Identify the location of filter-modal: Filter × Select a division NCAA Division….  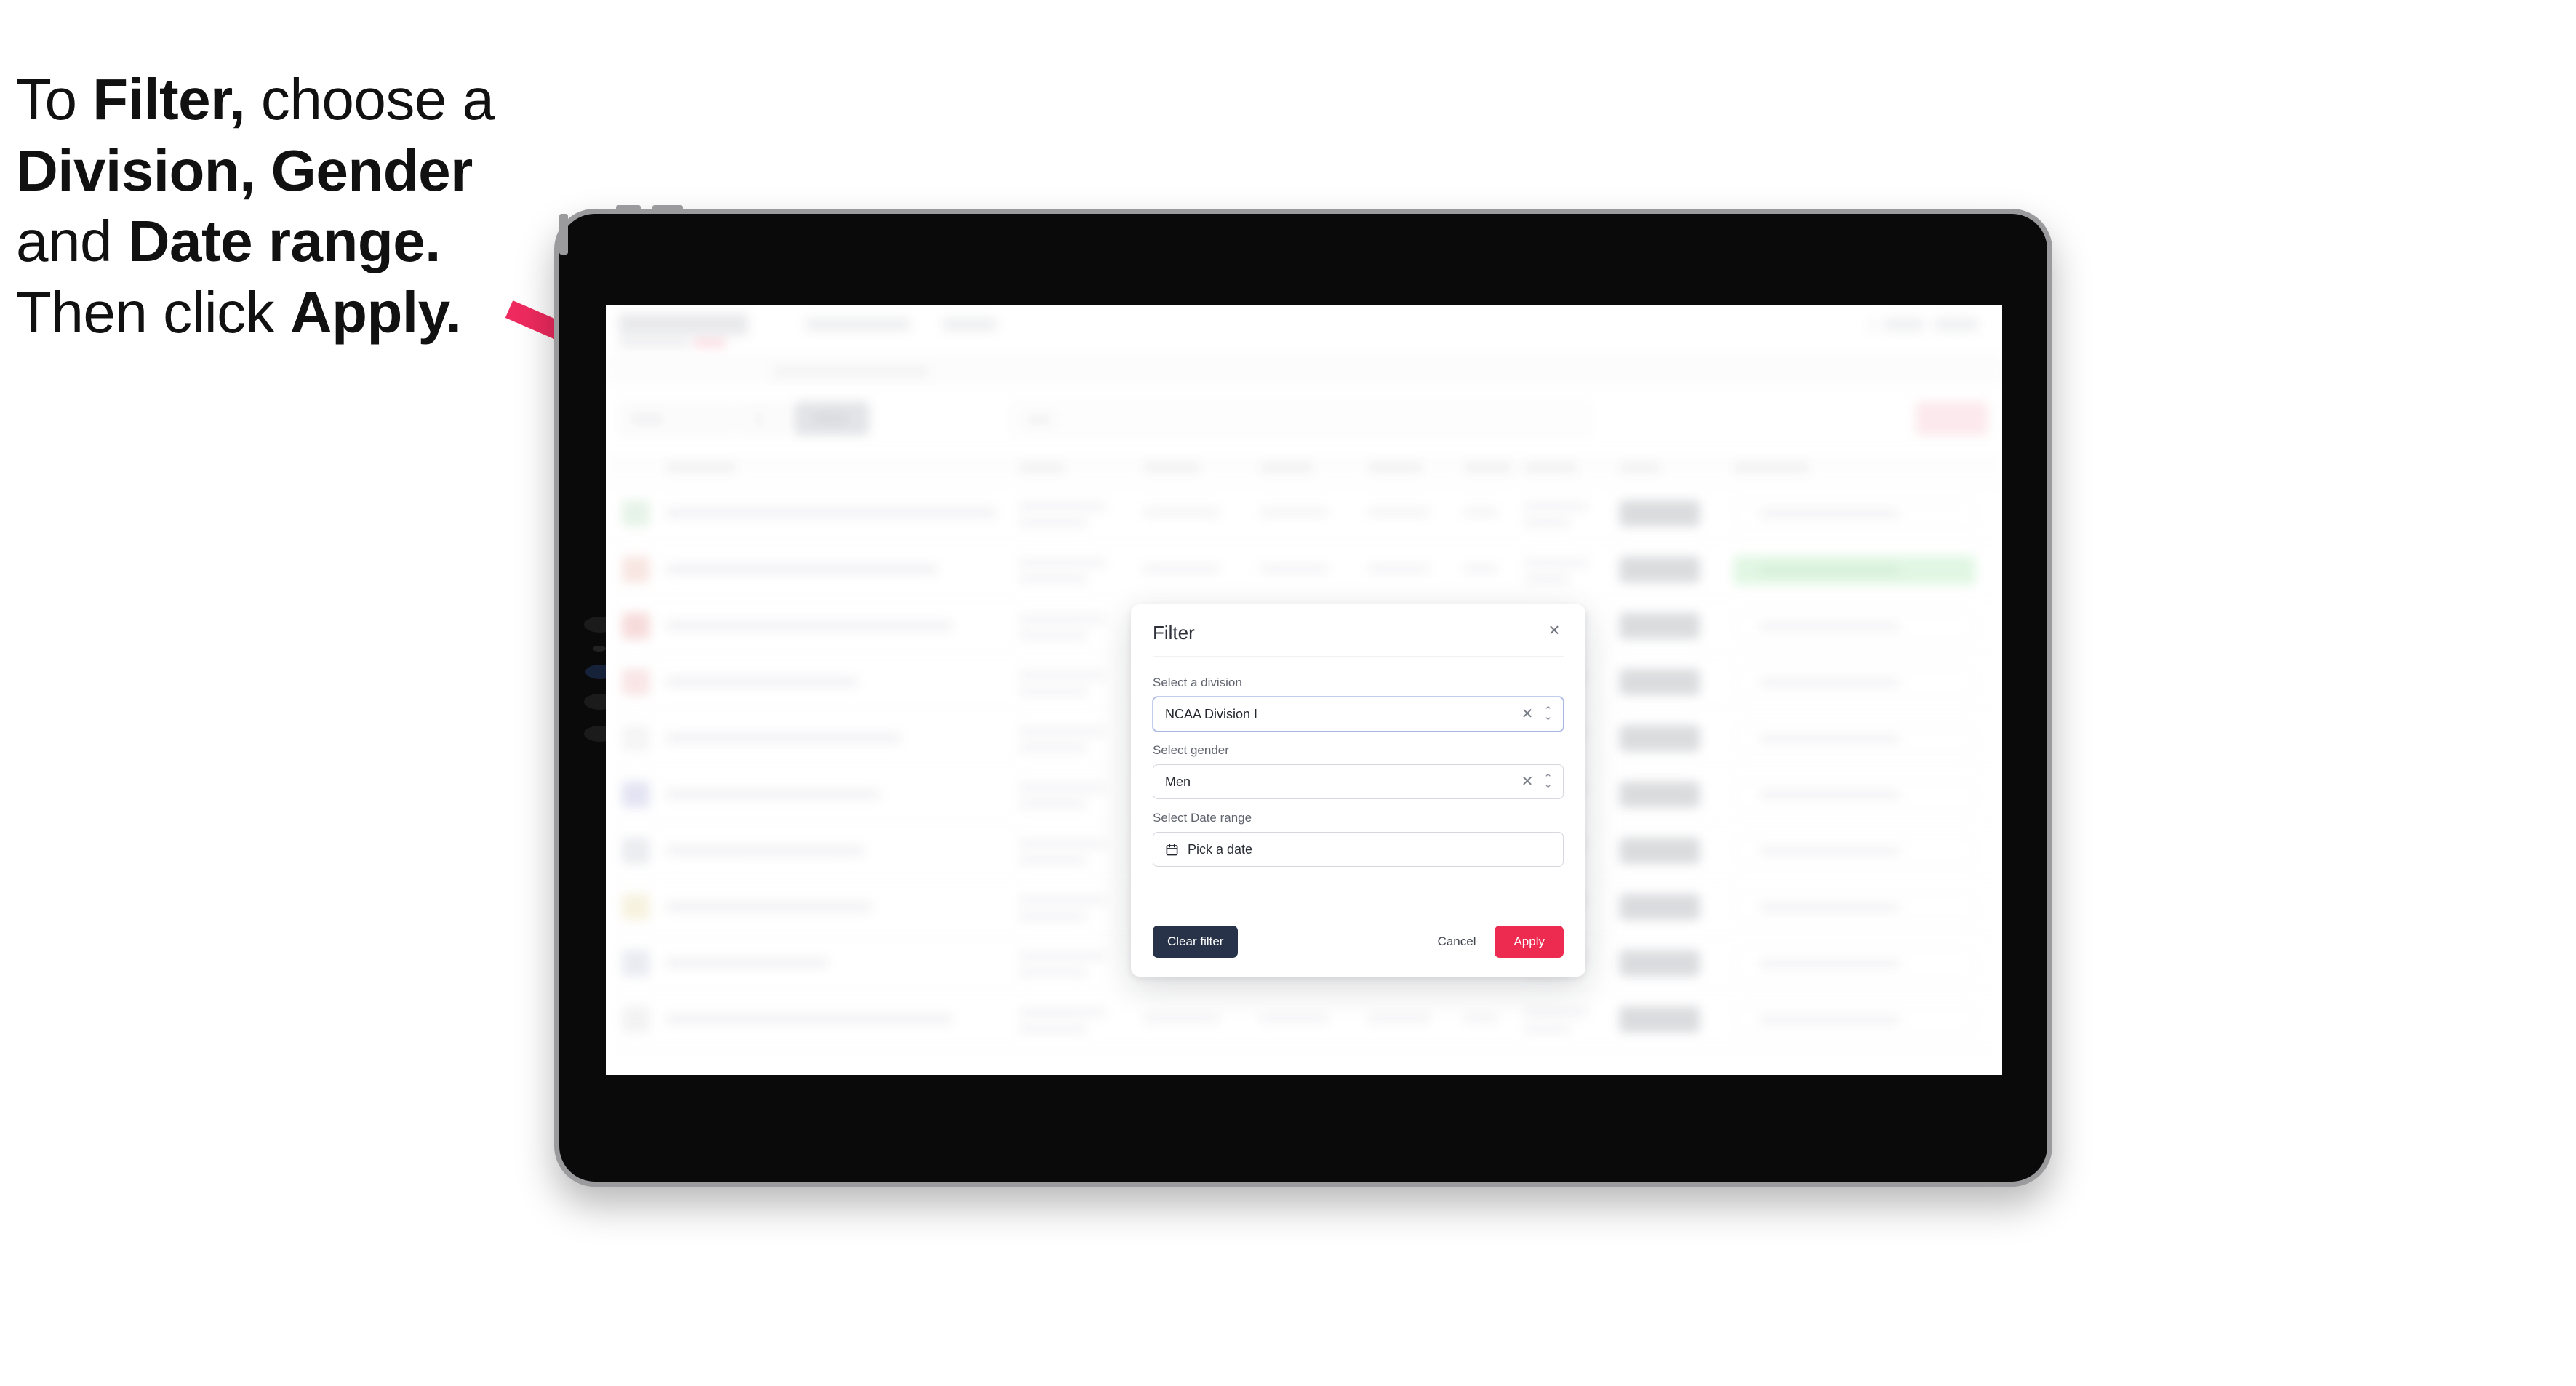
(1358, 790).